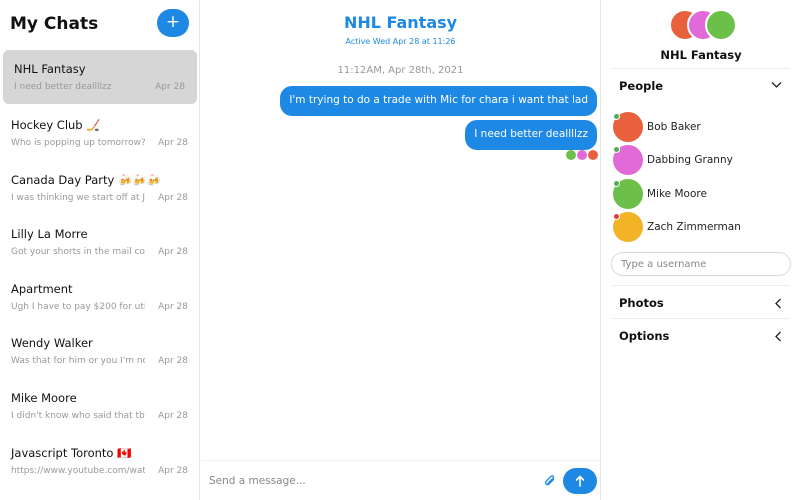 This screenshot has width=800, height=500. What do you see at coordinates (677, 193) in the screenshot?
I see `person-name: Mike Moore` at bounding box center [677, 193].